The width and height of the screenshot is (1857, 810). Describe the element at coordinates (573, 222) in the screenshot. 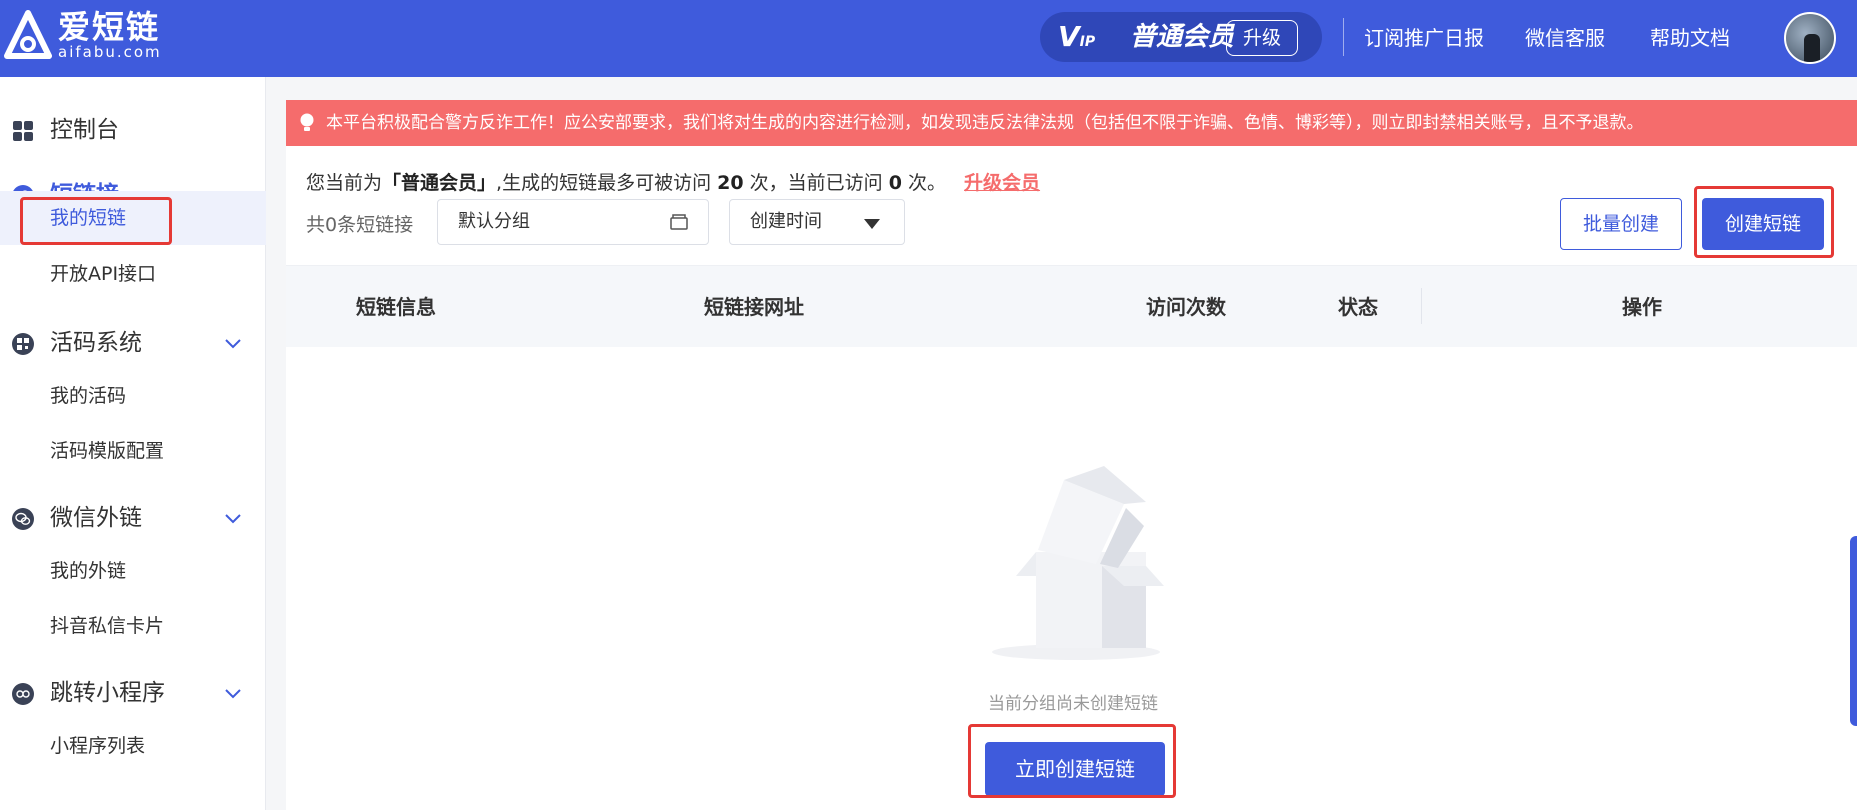

I see `group-select: 默认分组` at that location.